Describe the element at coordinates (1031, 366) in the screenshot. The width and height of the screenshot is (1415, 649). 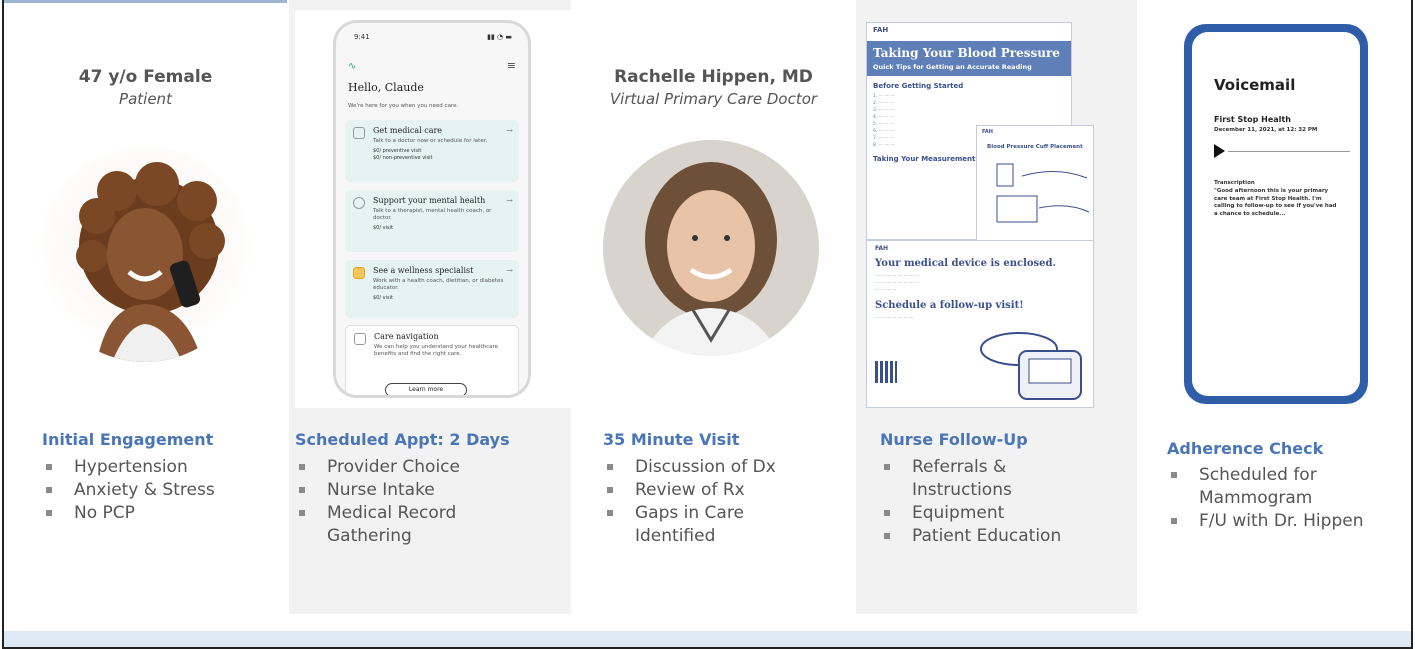
I see `bp-monitor-icon` at that location.